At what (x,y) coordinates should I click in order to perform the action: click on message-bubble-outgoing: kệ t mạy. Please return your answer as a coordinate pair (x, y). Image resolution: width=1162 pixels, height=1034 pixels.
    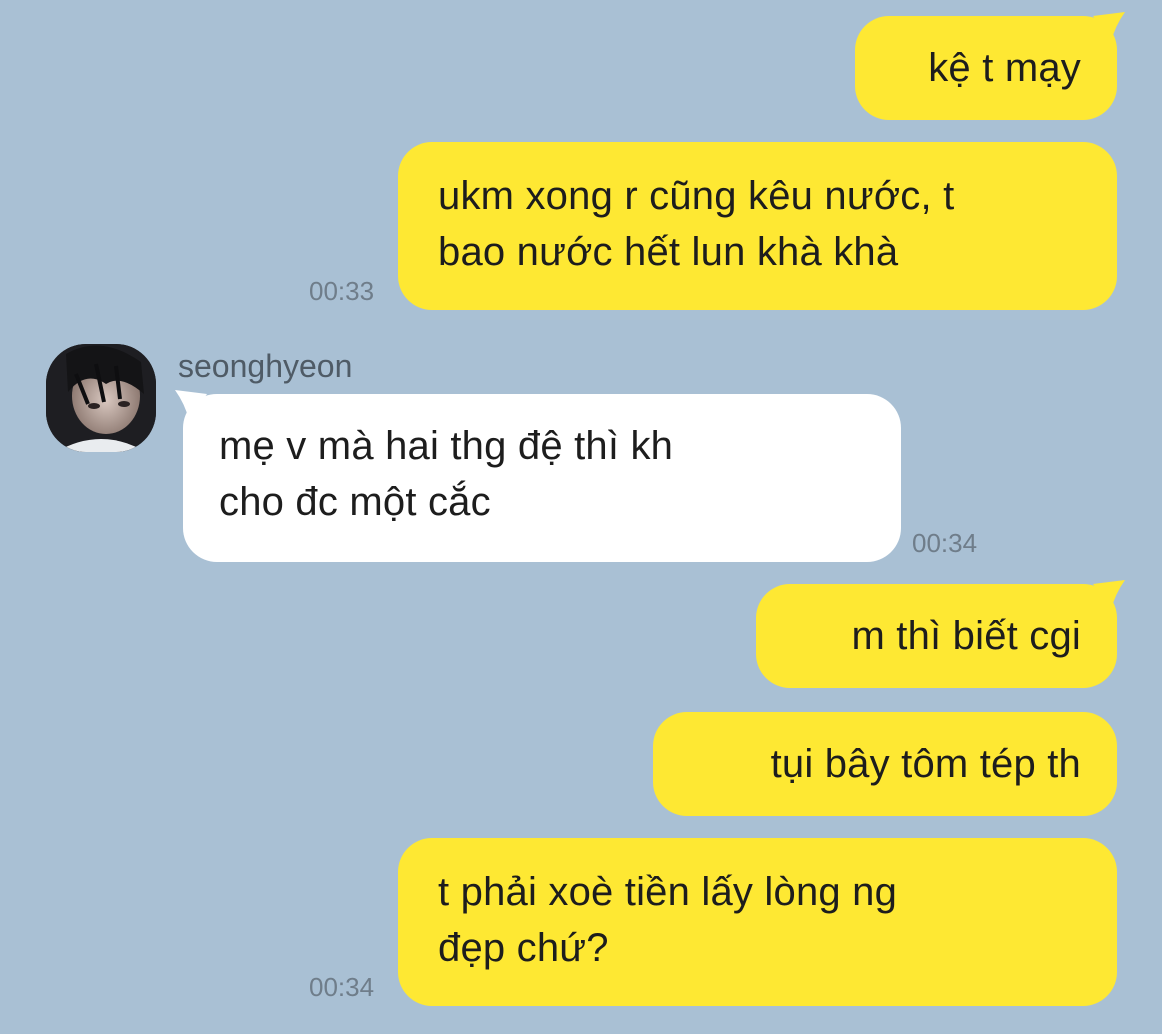
    Looking at the image, I should click on (990, 66).